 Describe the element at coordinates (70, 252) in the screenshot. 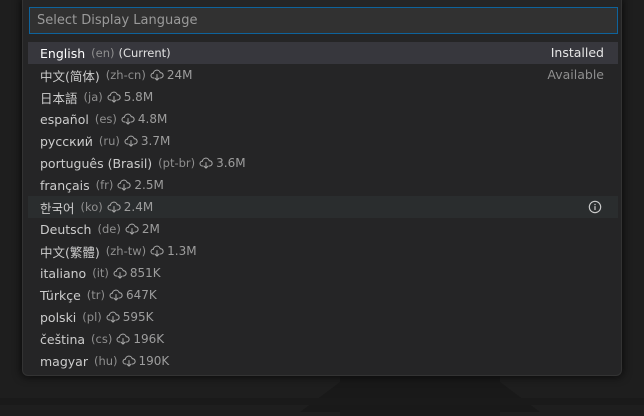

I see `language-name: 中文(繁體)` at that location.